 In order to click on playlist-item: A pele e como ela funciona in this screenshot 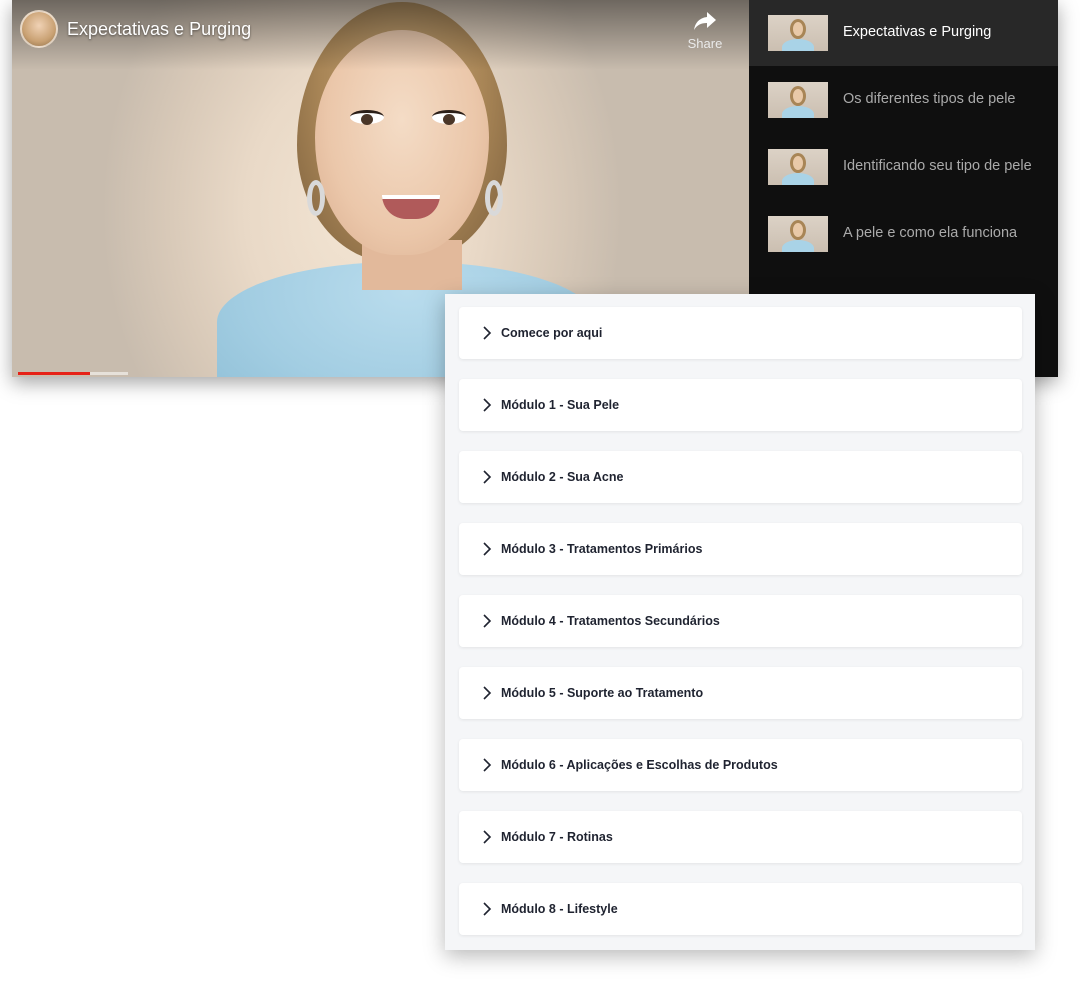, I will do `click(903, 234)`.